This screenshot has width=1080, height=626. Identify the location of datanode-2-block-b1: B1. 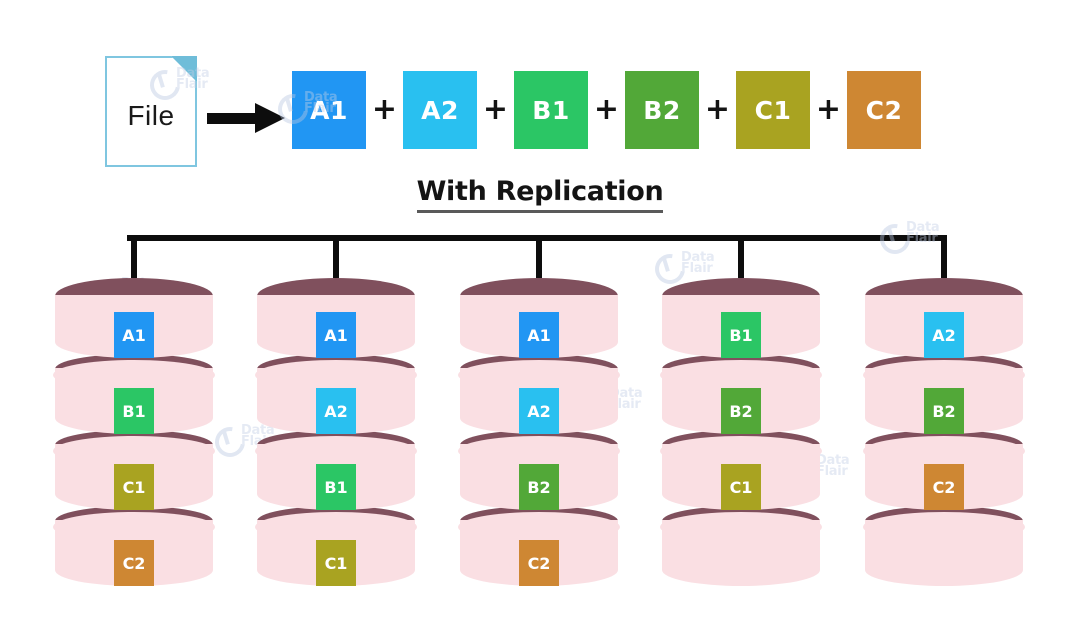
(336, 487).